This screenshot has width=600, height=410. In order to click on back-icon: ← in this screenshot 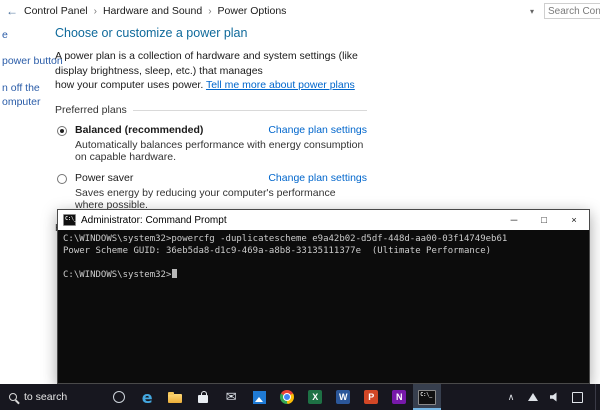, I will do `click(12, 11)`.